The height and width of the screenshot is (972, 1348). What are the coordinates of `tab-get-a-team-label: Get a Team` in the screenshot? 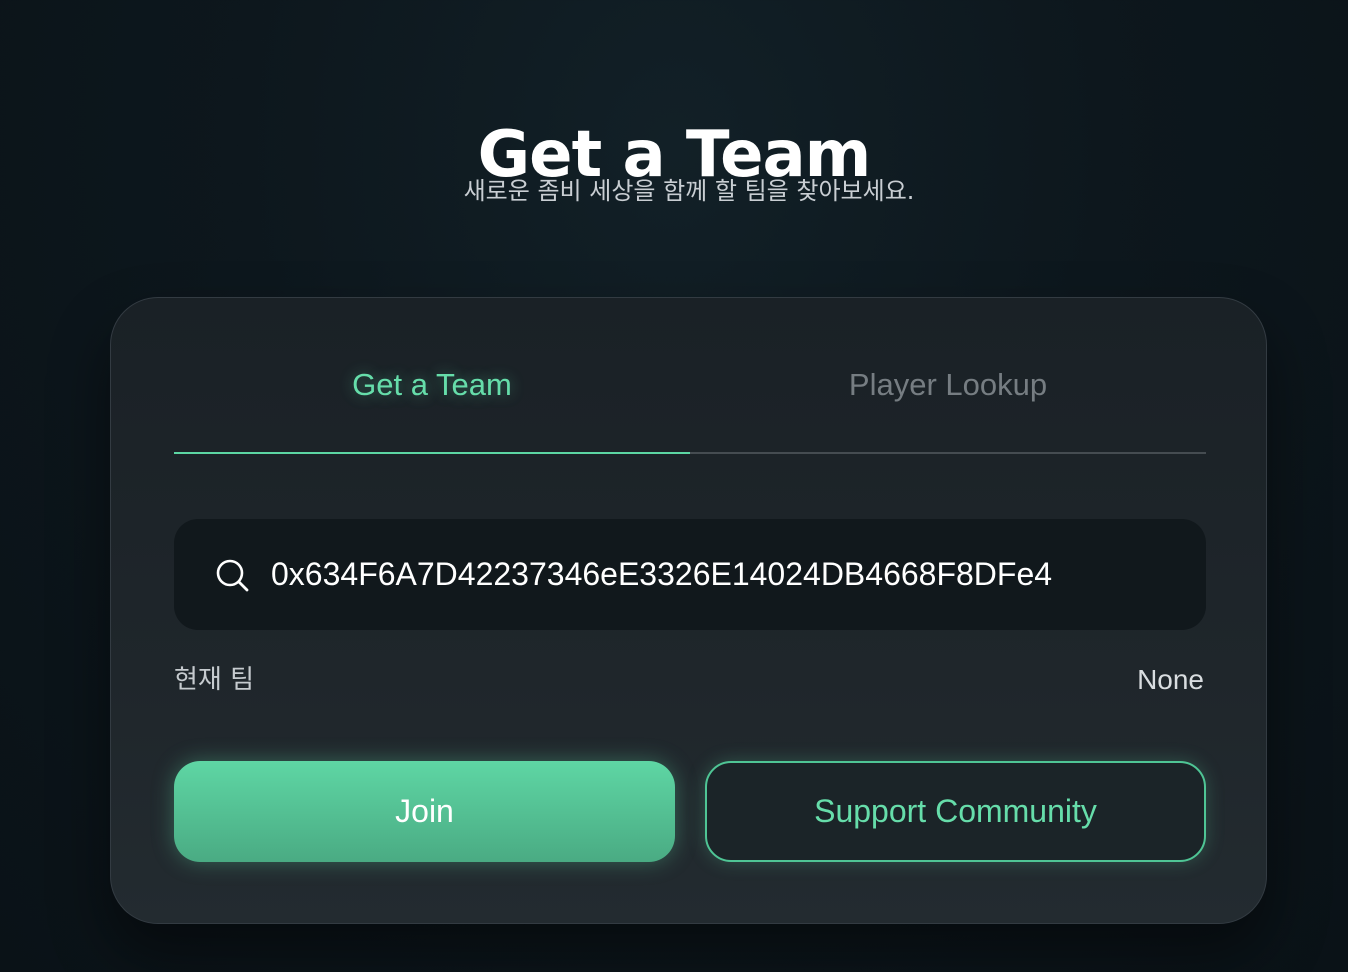 It's located at (432, 384).